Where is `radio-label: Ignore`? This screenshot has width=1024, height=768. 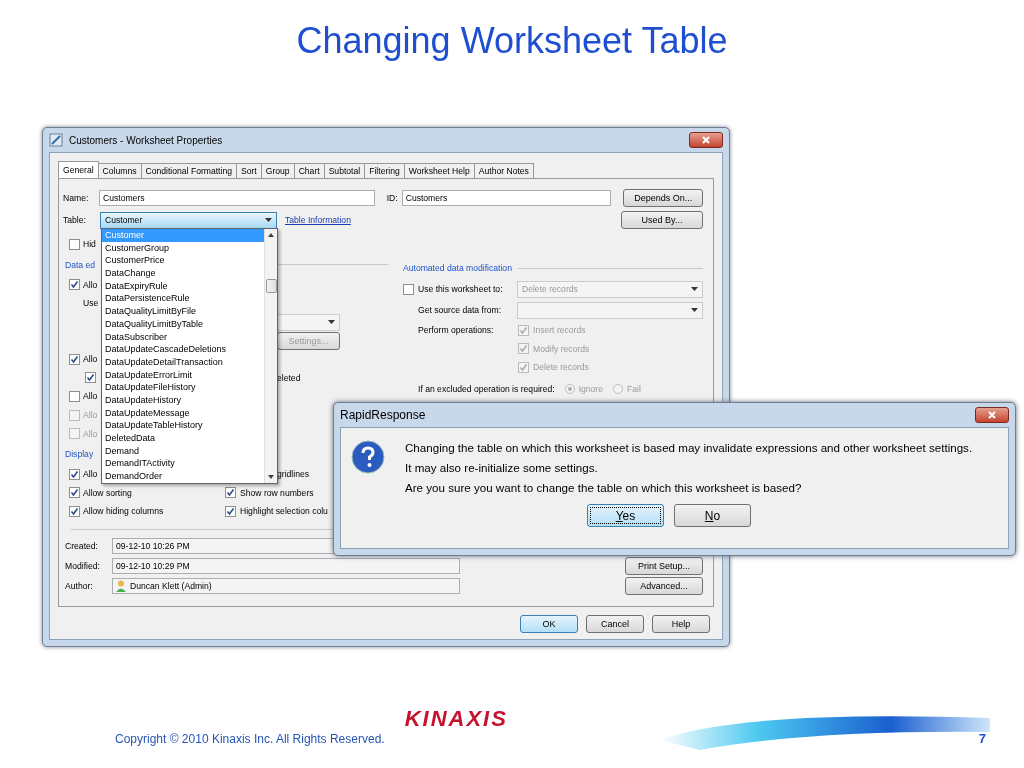
radio-label: Ignore is located at coordinates (590, 388).